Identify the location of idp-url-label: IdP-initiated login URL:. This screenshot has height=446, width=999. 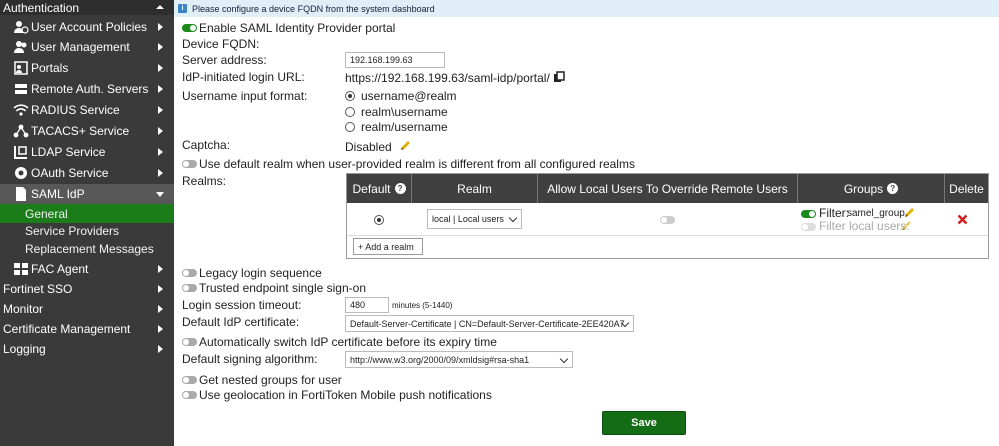
(243, 77).